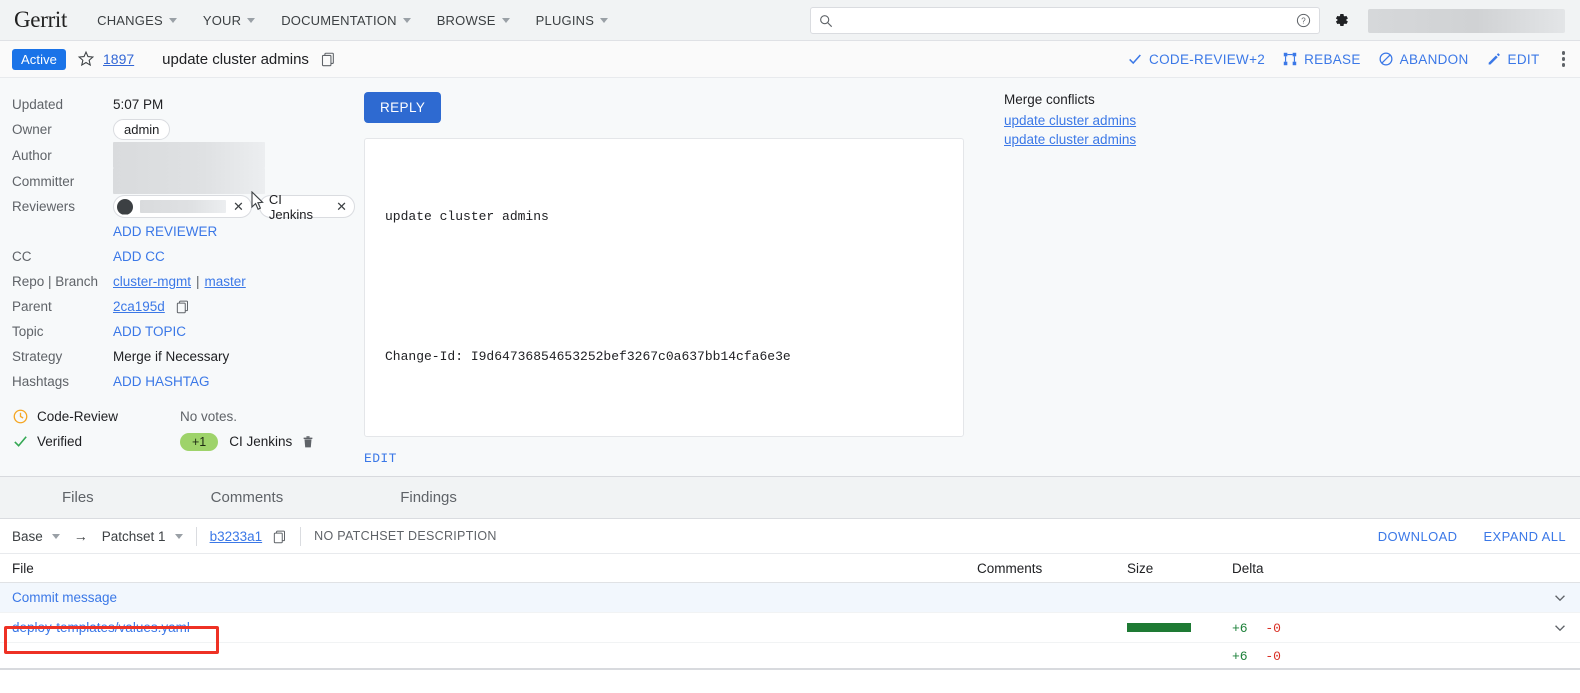  What do you see at coordinates (1564, 59) in the screenshot?
I see `more-options-icon` at bounding box center [1564, 59].